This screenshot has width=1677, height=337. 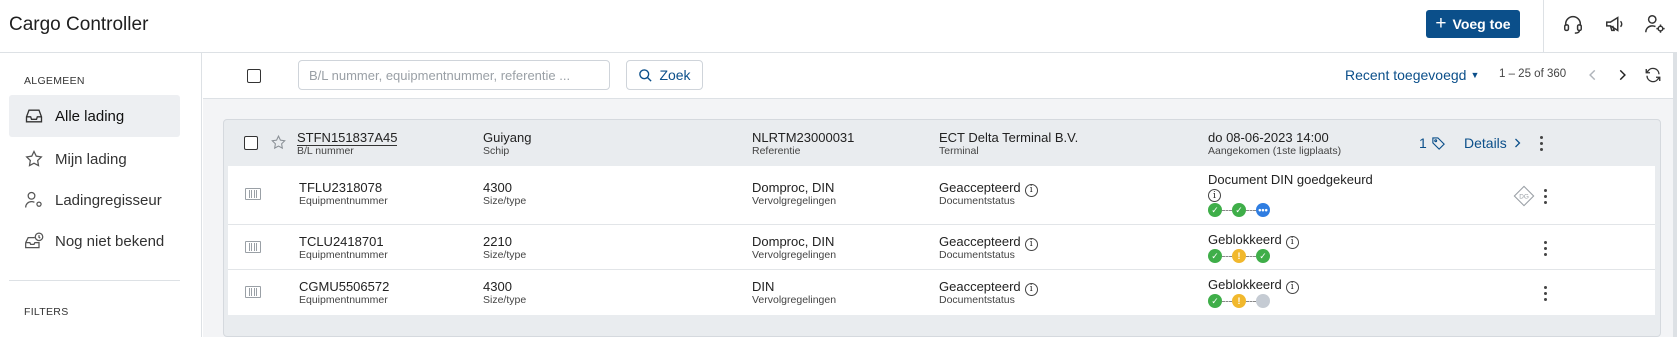 I want to click on search-button: Zoek, so click(x=664, y=75).